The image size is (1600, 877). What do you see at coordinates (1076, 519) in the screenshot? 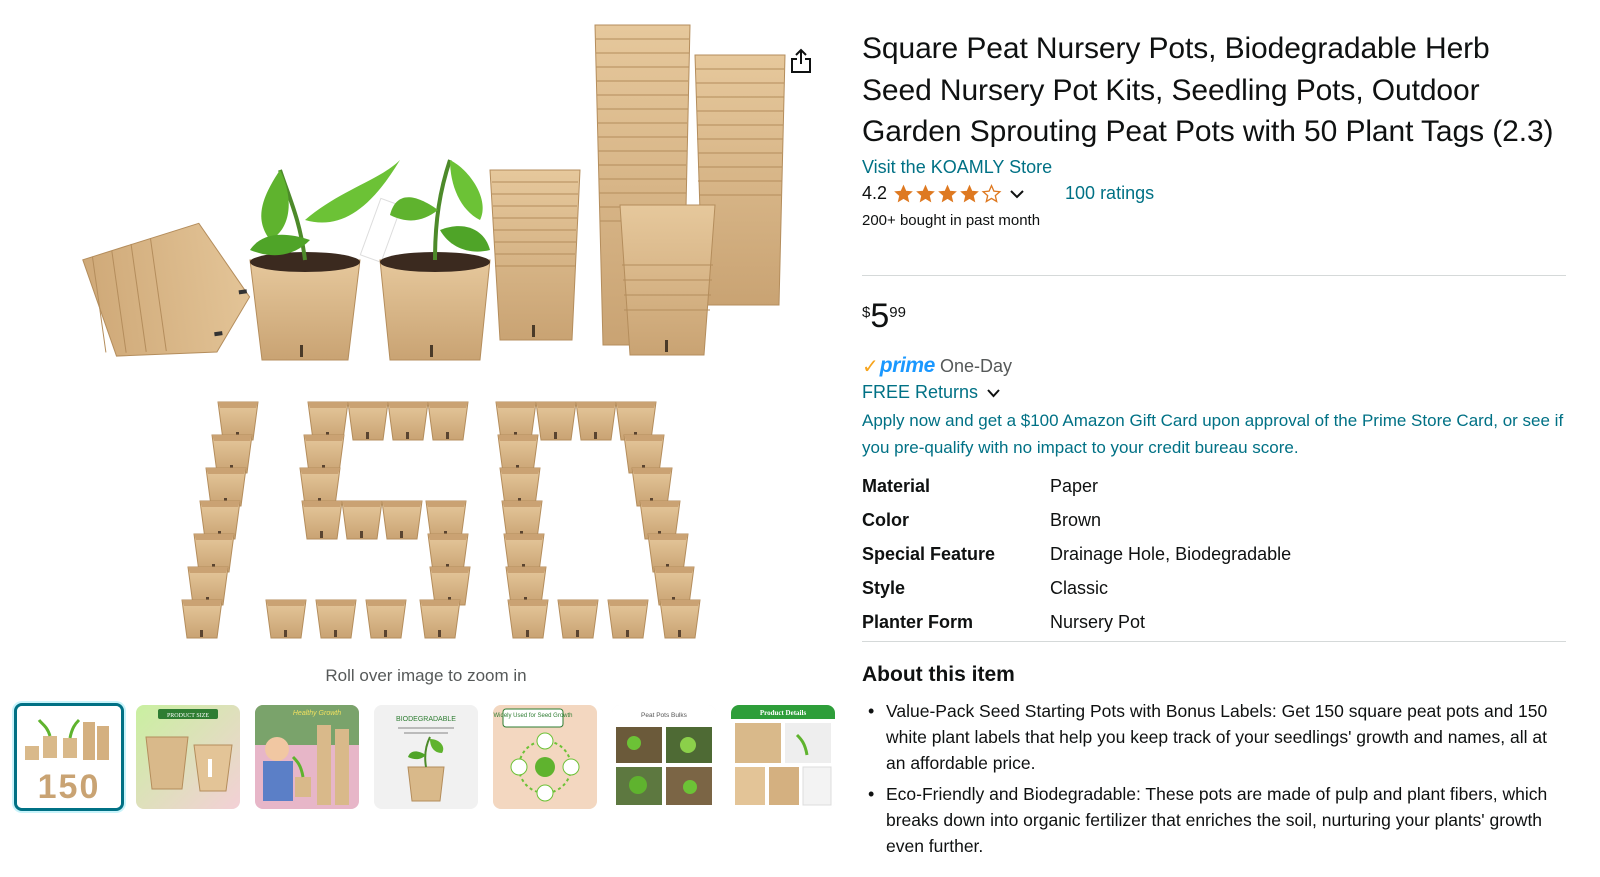
I see `spec-value: Brown` at bounding box center [1076, 519].